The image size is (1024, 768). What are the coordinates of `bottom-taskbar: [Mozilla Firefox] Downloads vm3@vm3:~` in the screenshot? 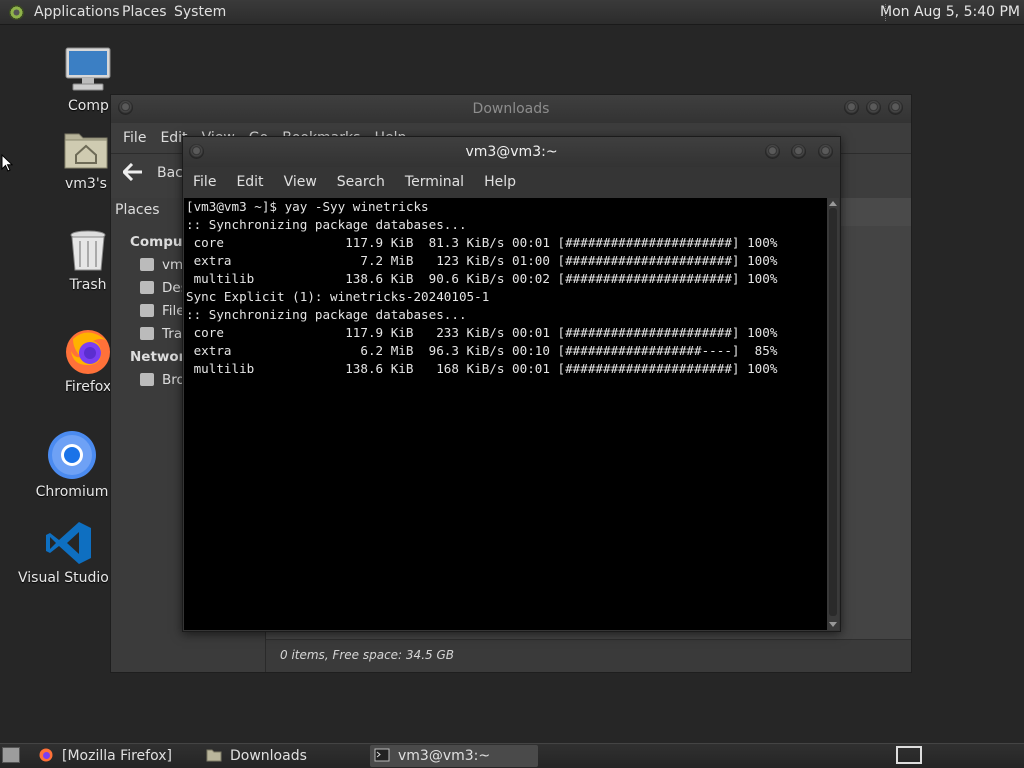 It's located at (512, 755).